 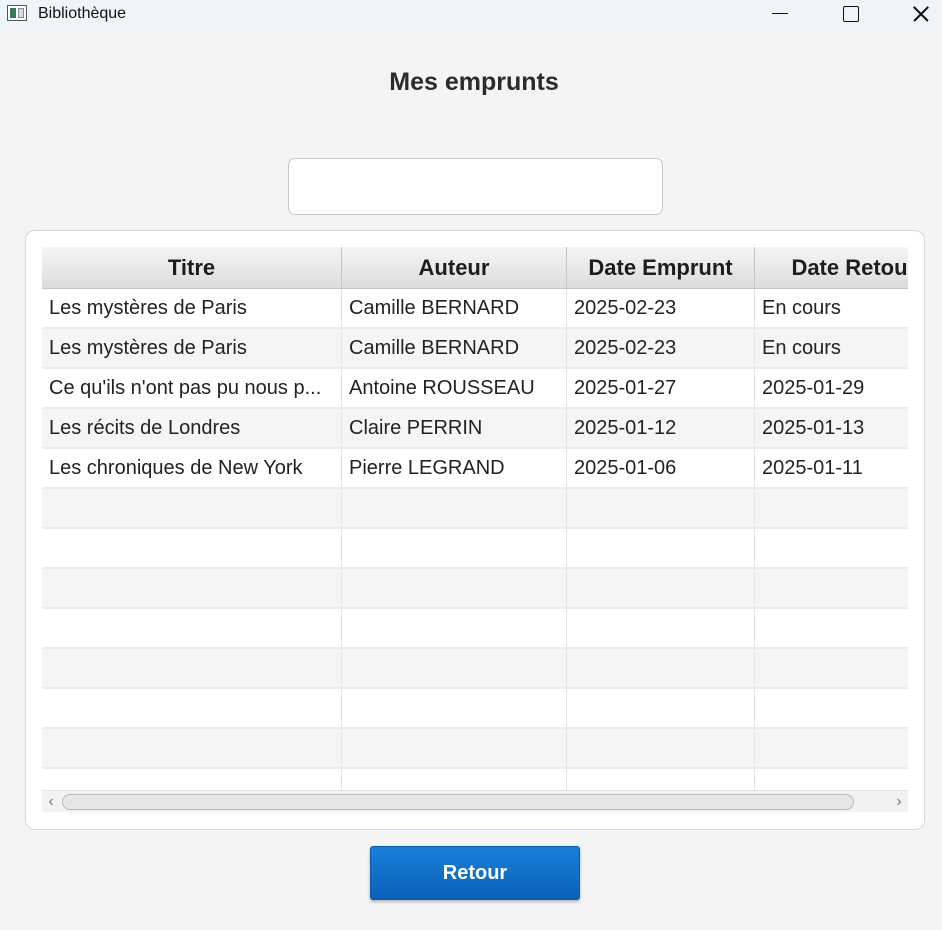 I want to click on scroll-left-icon: ‹, so click(x=51, y=802).